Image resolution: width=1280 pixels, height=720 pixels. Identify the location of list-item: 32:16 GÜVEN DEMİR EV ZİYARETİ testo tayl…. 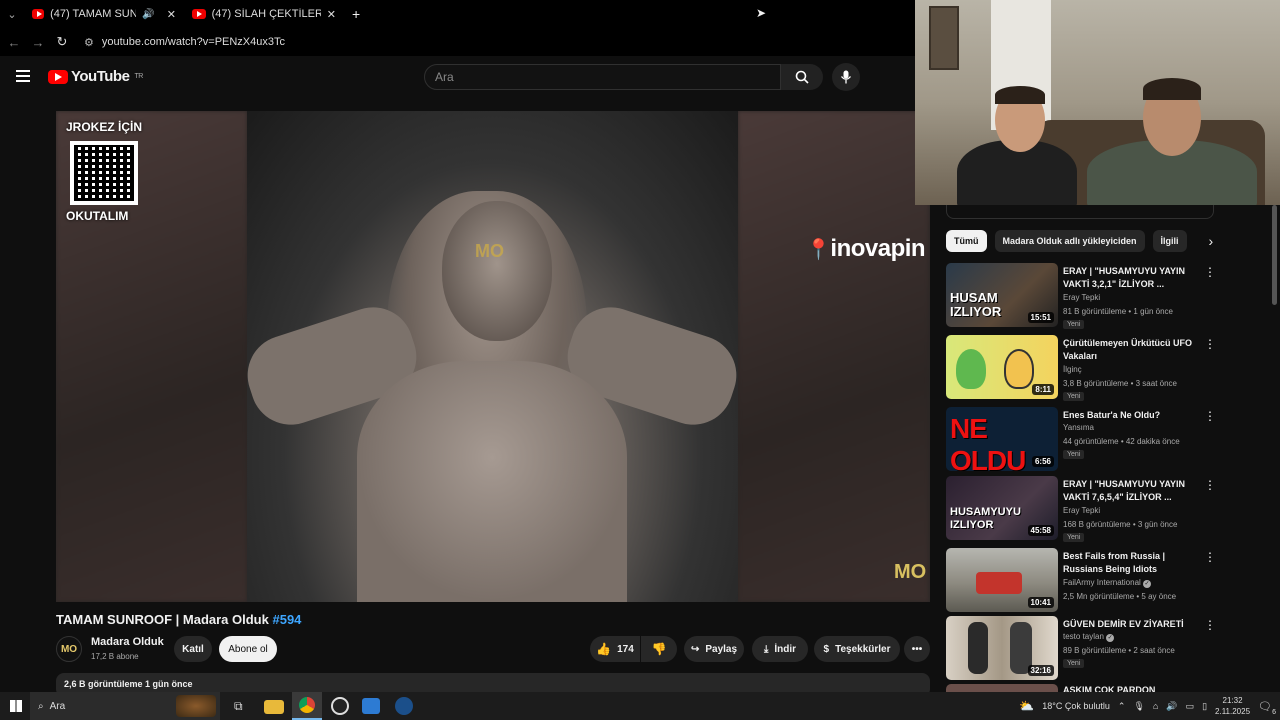
(1086, 648).